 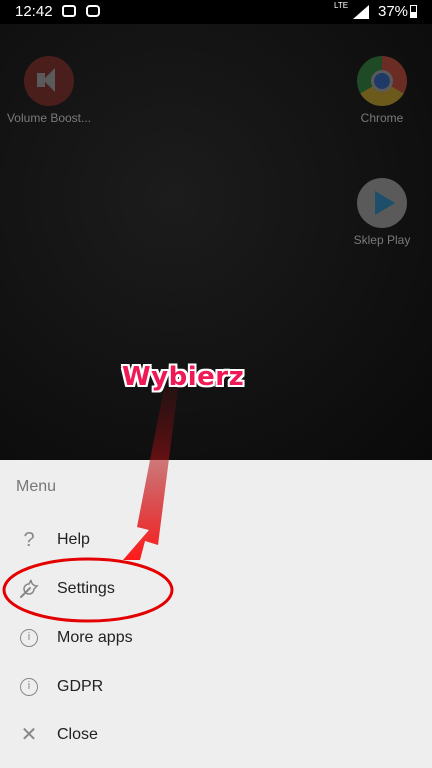 I want to click on menu-item-label: Settings, so click(x=86, y=588).